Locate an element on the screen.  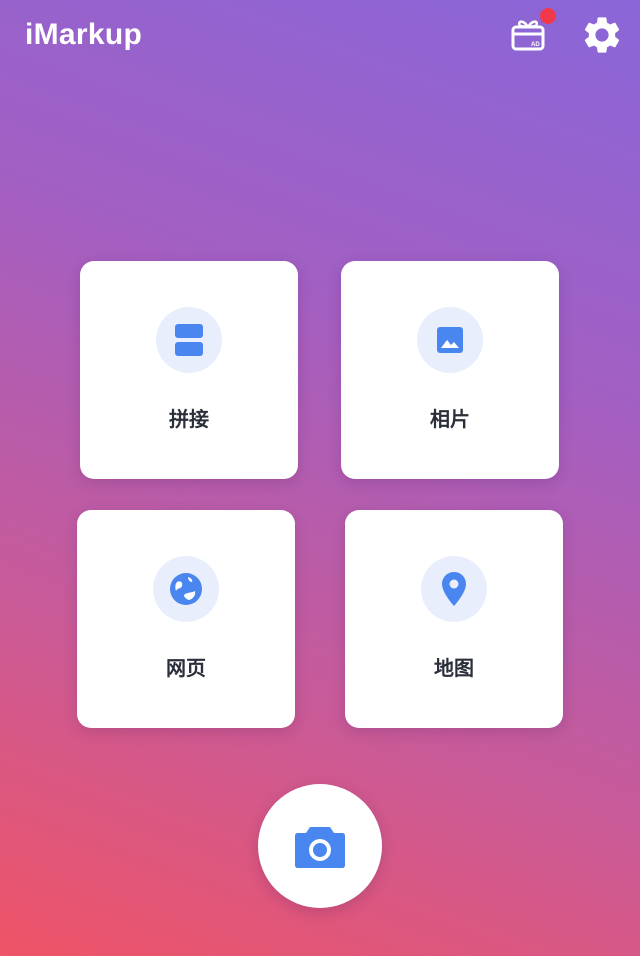
map-icon-circle is located at coordinates (454, 589).